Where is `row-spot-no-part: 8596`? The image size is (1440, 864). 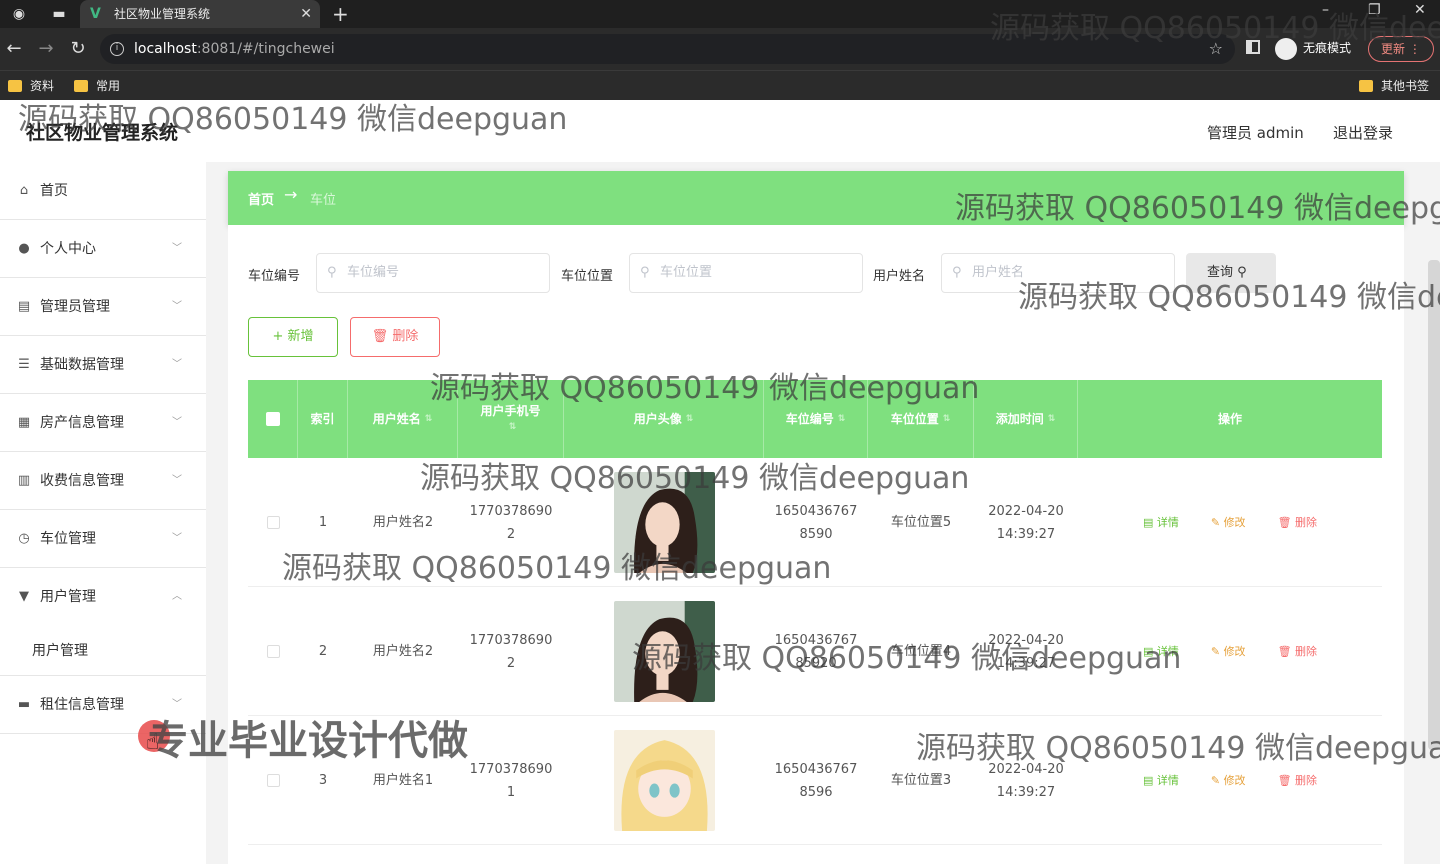 row-spot-no-part: 8596 is located at coordinates (816, 792).